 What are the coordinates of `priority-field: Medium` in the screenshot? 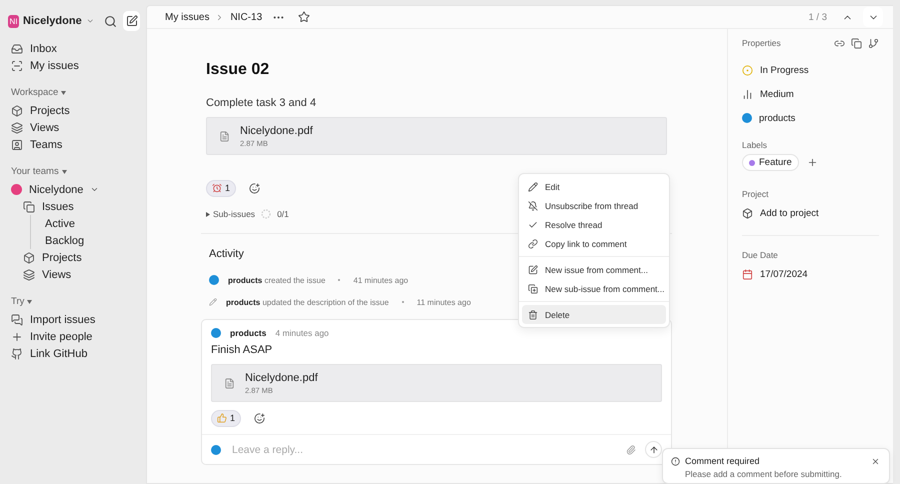 It's located at (810, 94).